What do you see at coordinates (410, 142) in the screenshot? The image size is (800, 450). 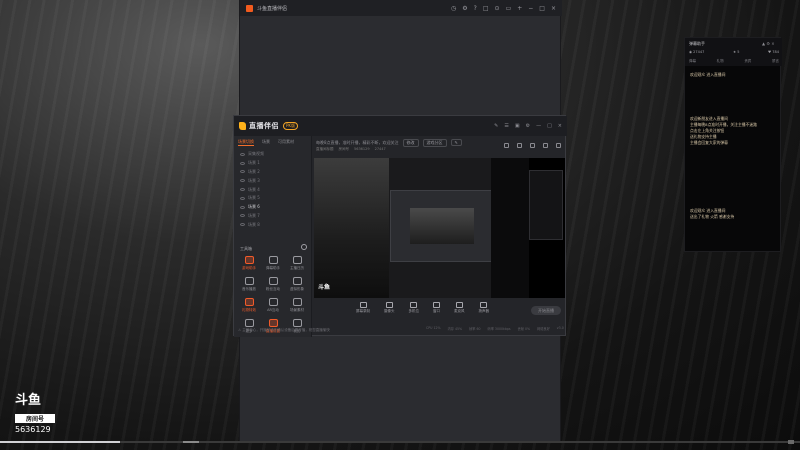 I see `edit-button: 修改` at bounding box center [410, 142].